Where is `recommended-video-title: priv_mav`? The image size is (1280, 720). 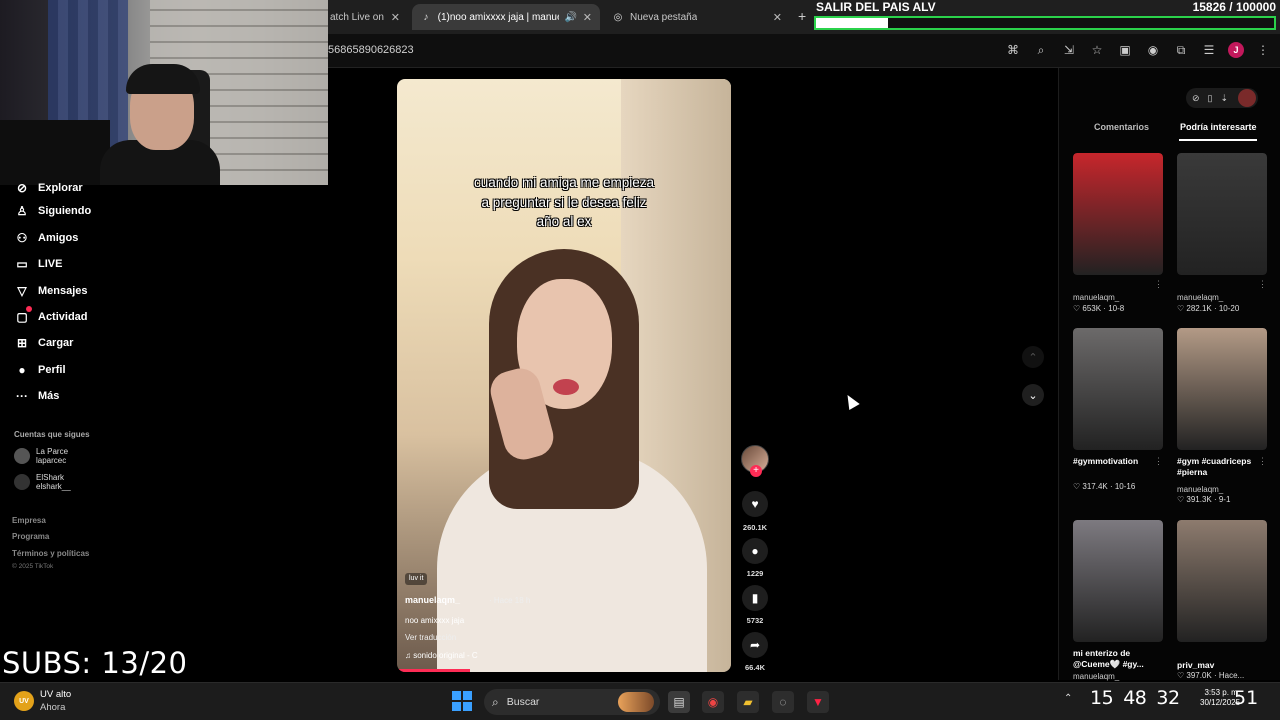 recommended-video-title: priv_mav is located at coordinates (1224, 665).